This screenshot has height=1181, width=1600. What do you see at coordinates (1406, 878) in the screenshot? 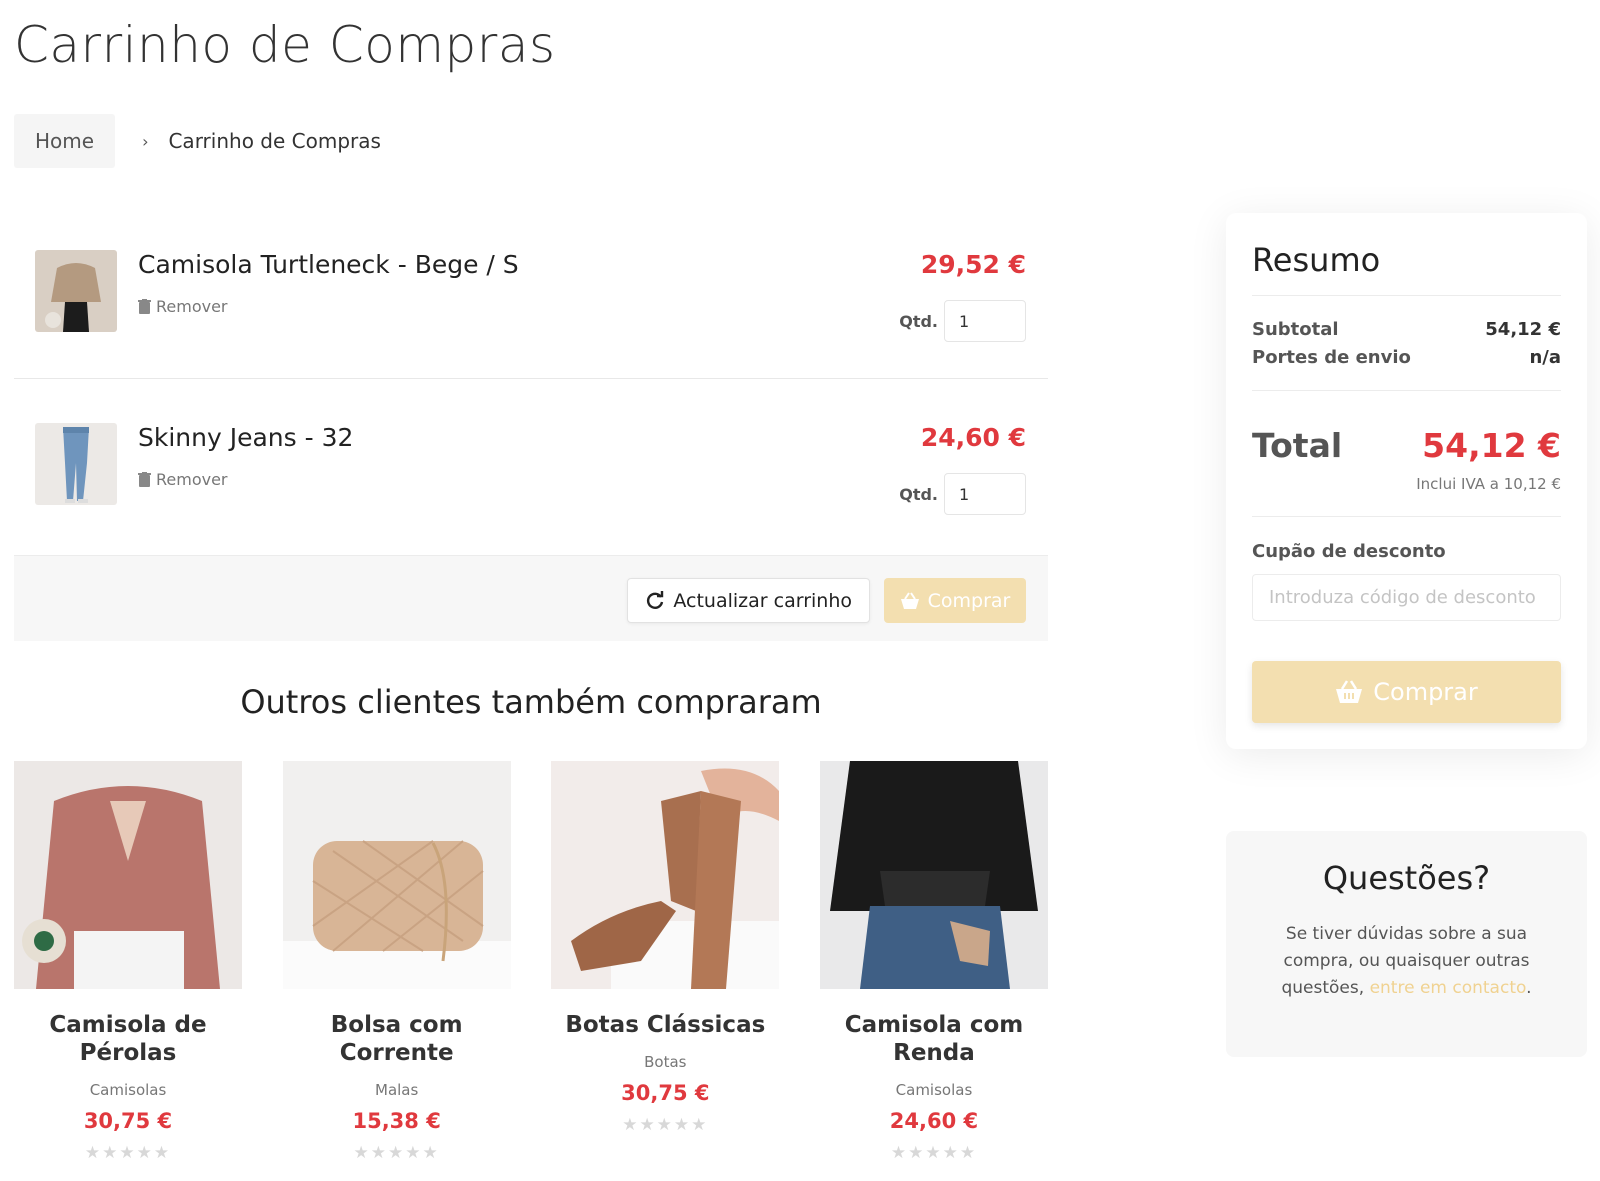
I see `questions-title: Questões?` at bounding box center [1406, 878].